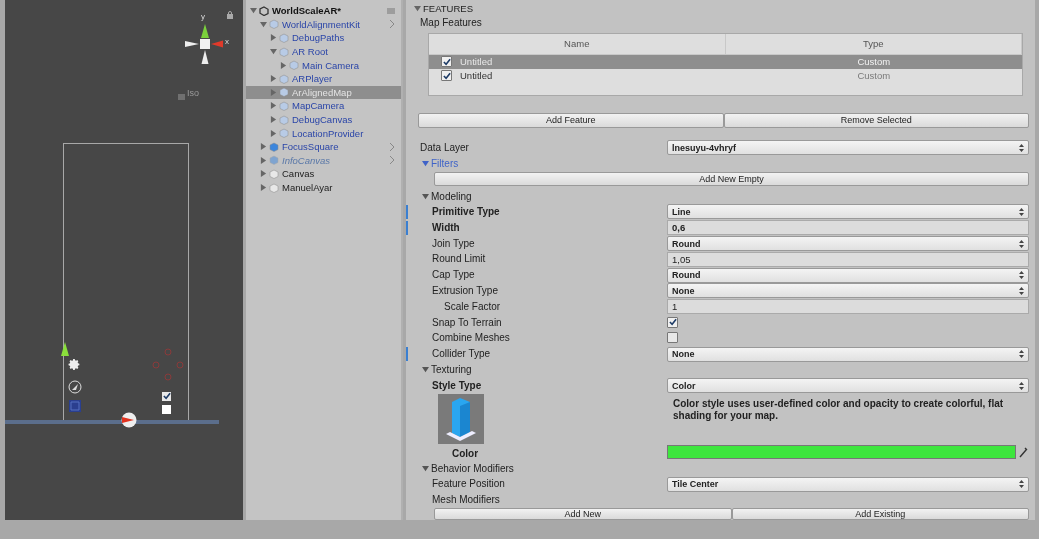 The width and height of the screenshot is (1039, 539). Describe the element at coordinates (731, 179) in the screenshot. I see `add-new-empty-button: Add New Empty` at that location.